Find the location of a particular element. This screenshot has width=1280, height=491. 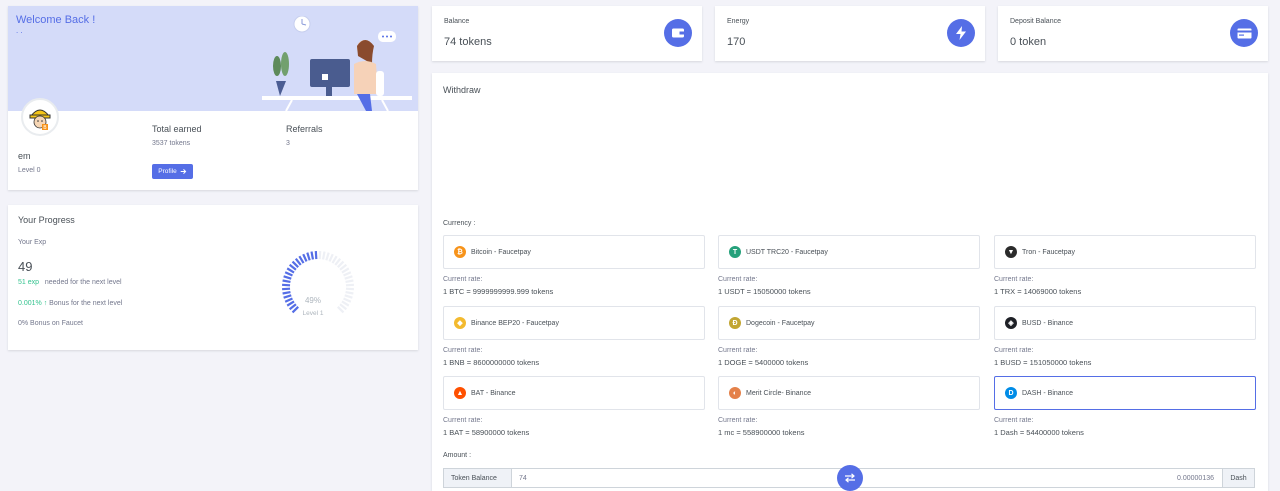

current-rate-value: 1 TRX = 14069000 tokens is located at coordinates (1038, 291).